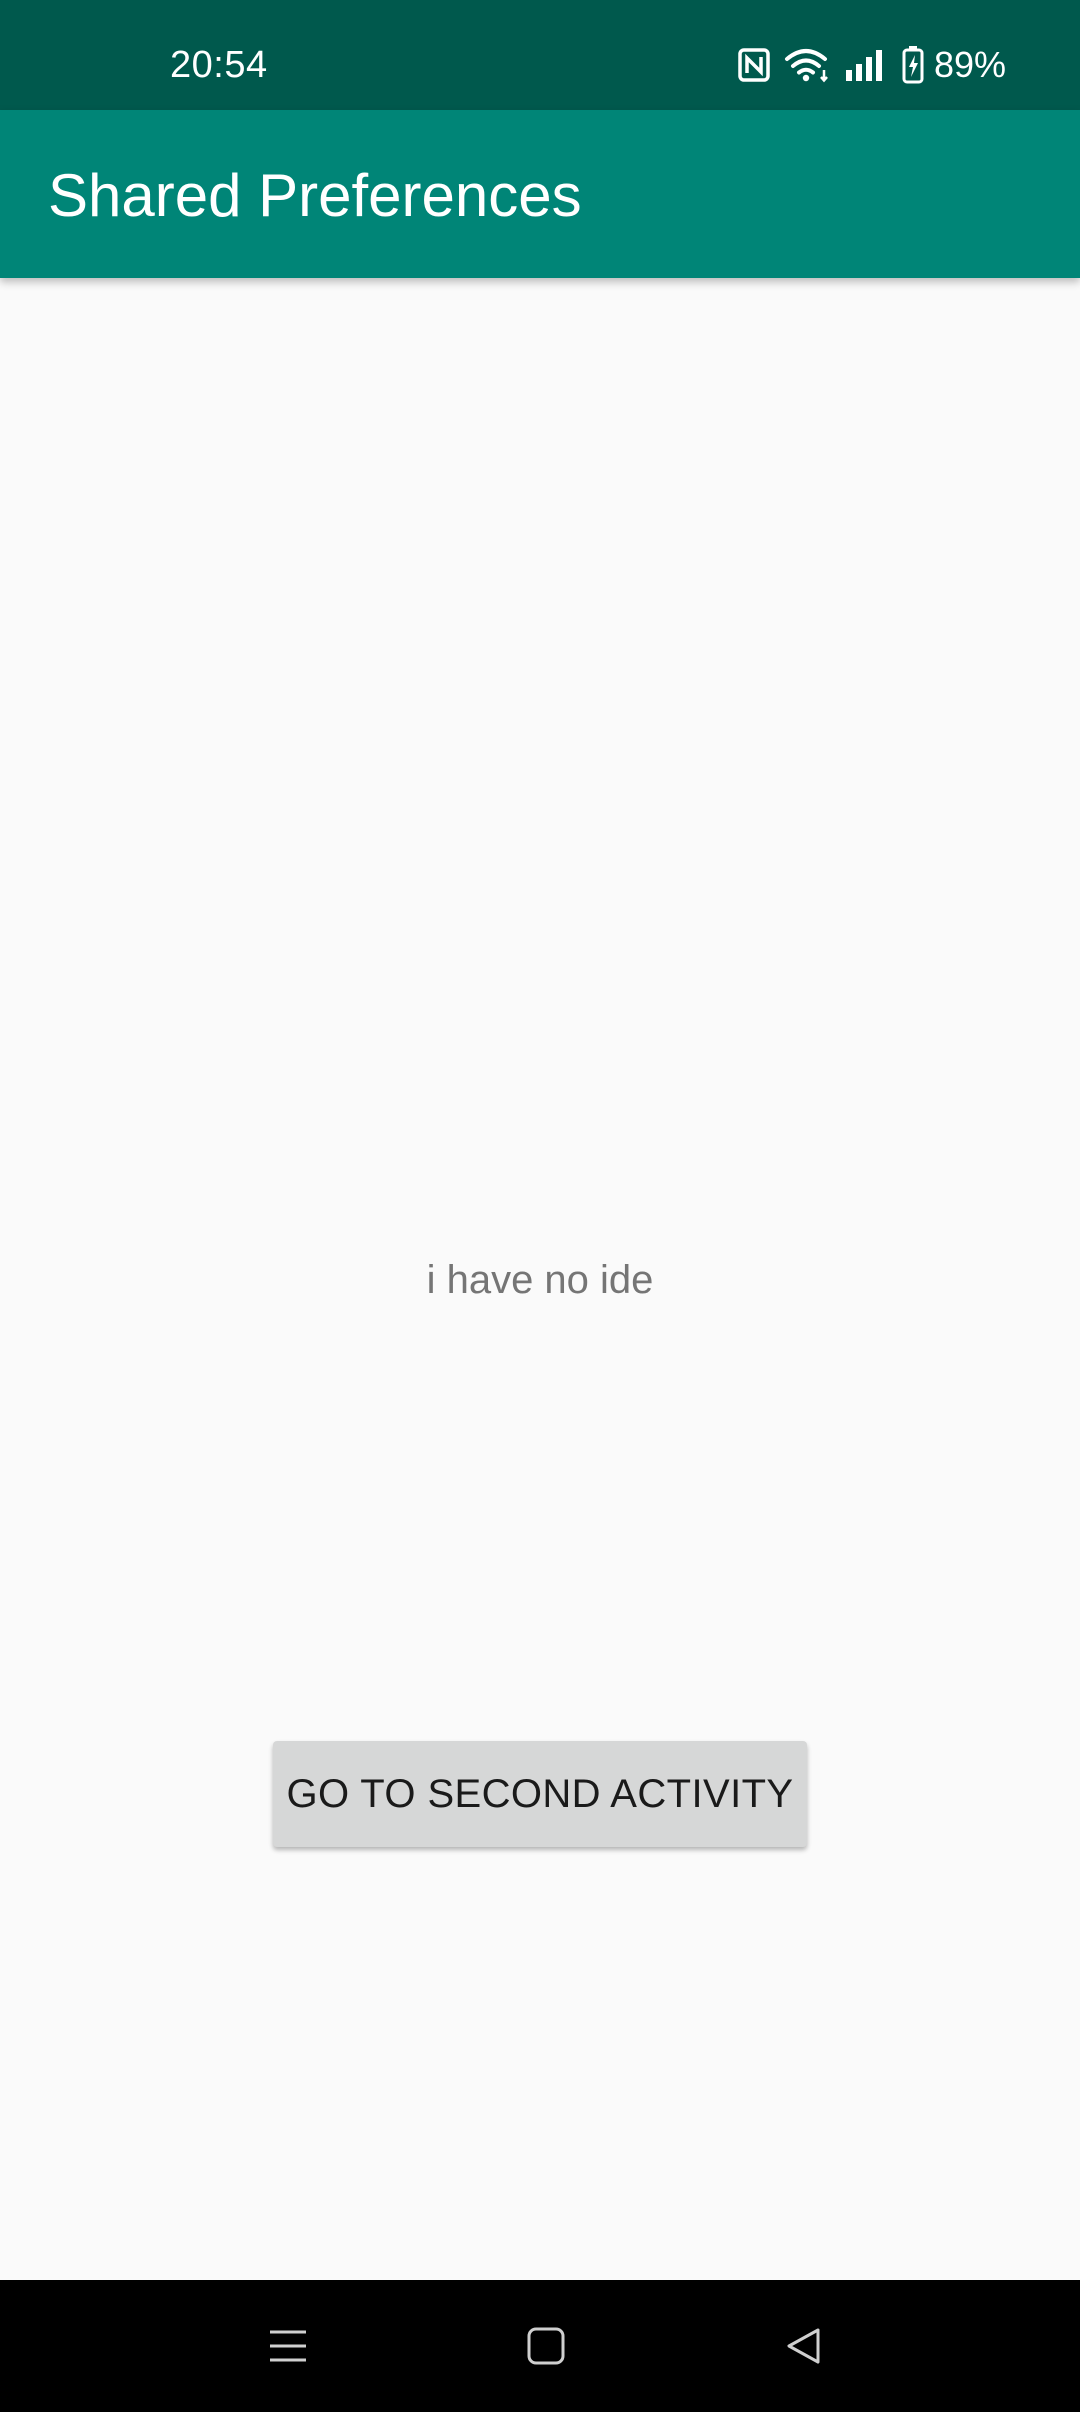  What do you see at coordinates (315, 195) in the screenshot?
I see `app-title: Shared Preferences` at bounding box center [315, 195].